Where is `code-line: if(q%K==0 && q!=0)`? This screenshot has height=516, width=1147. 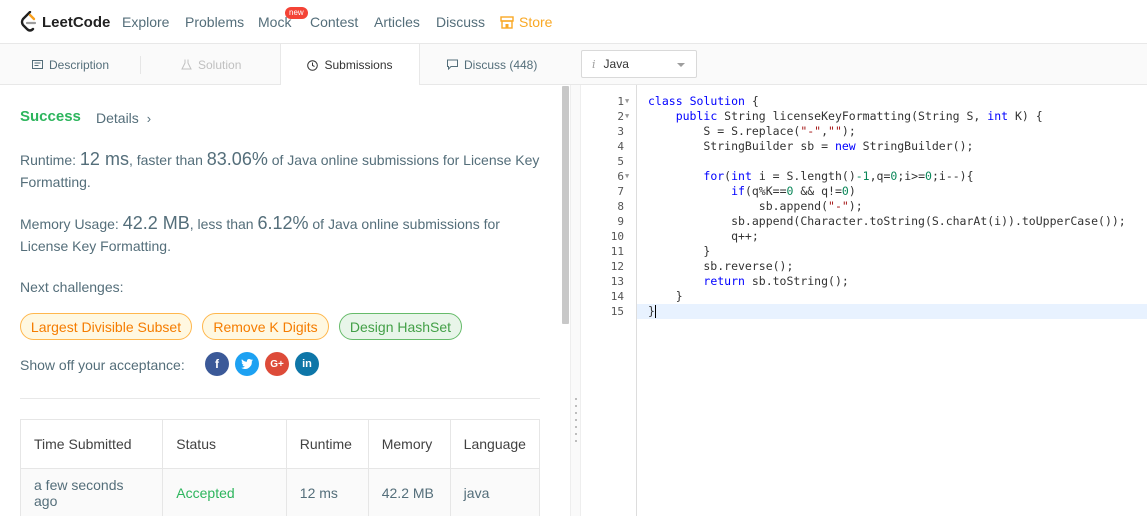 code-line: if(q%K==0 && q!=0) is located at coordinates (793, 191).